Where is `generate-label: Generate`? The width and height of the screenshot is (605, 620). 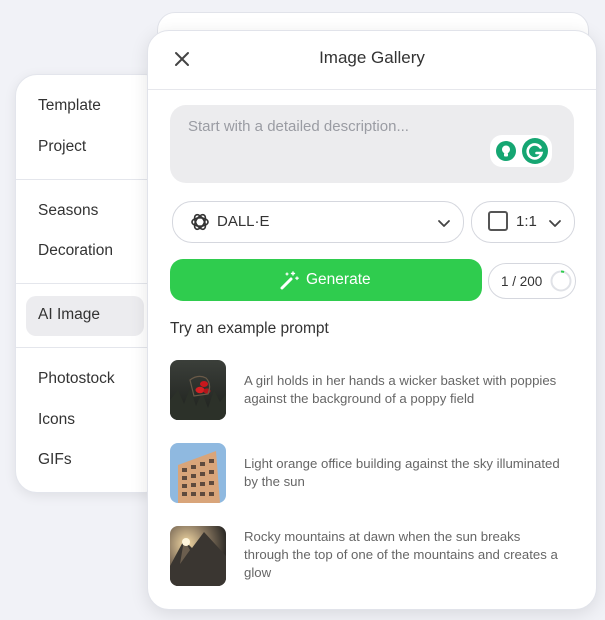
generate-label: Generate is located at coordinates (338, 279).